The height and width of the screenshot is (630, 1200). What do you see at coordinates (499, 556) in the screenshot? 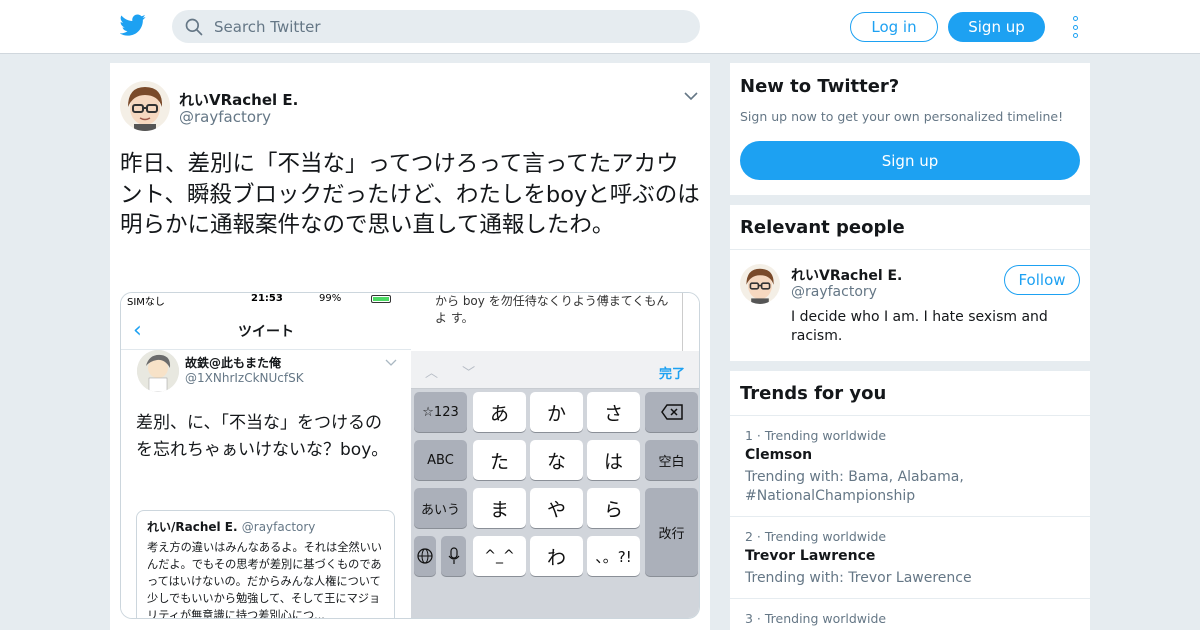
I see `key-emoticon: ^_^` at bounding box center [499, 556].